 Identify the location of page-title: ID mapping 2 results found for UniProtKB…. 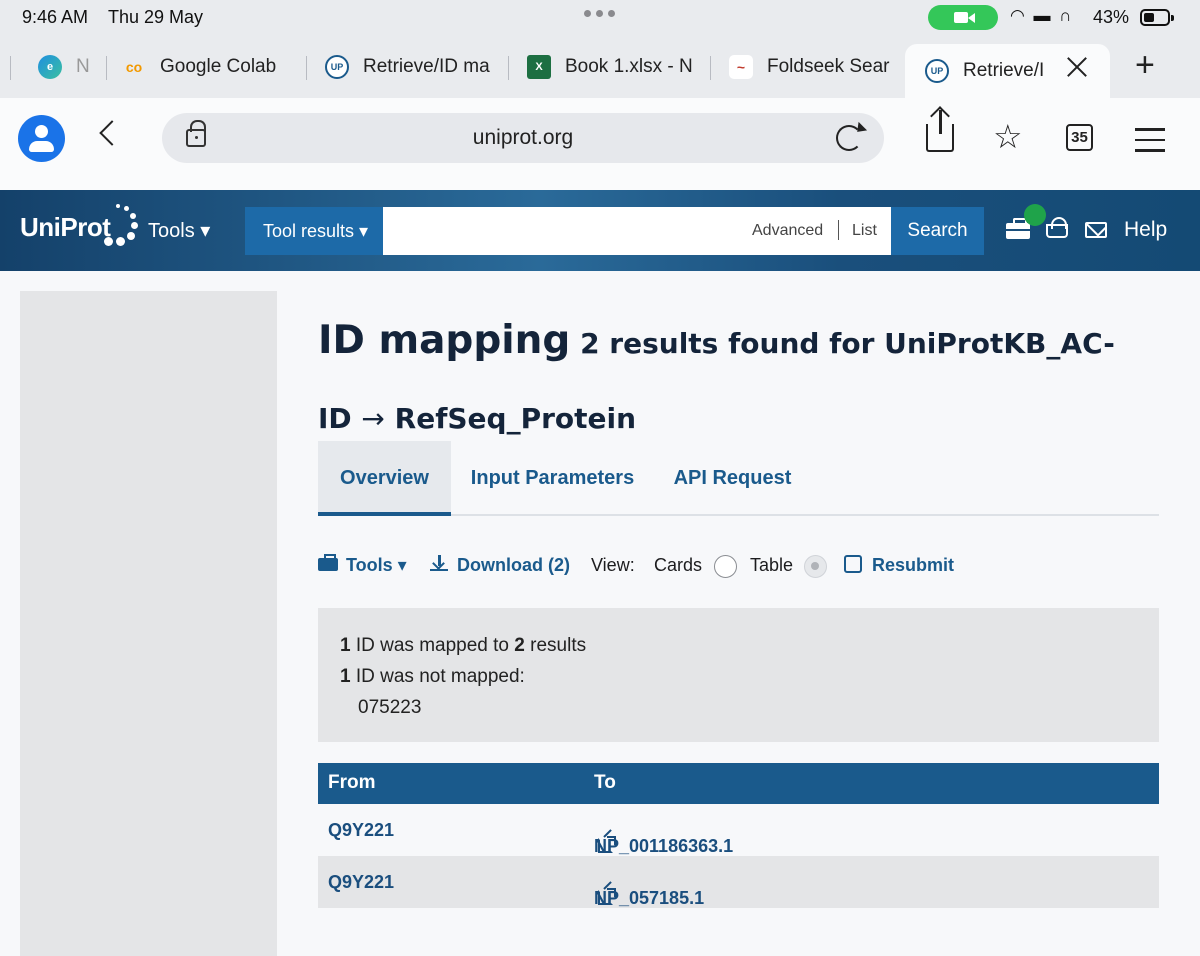
(716, 376).